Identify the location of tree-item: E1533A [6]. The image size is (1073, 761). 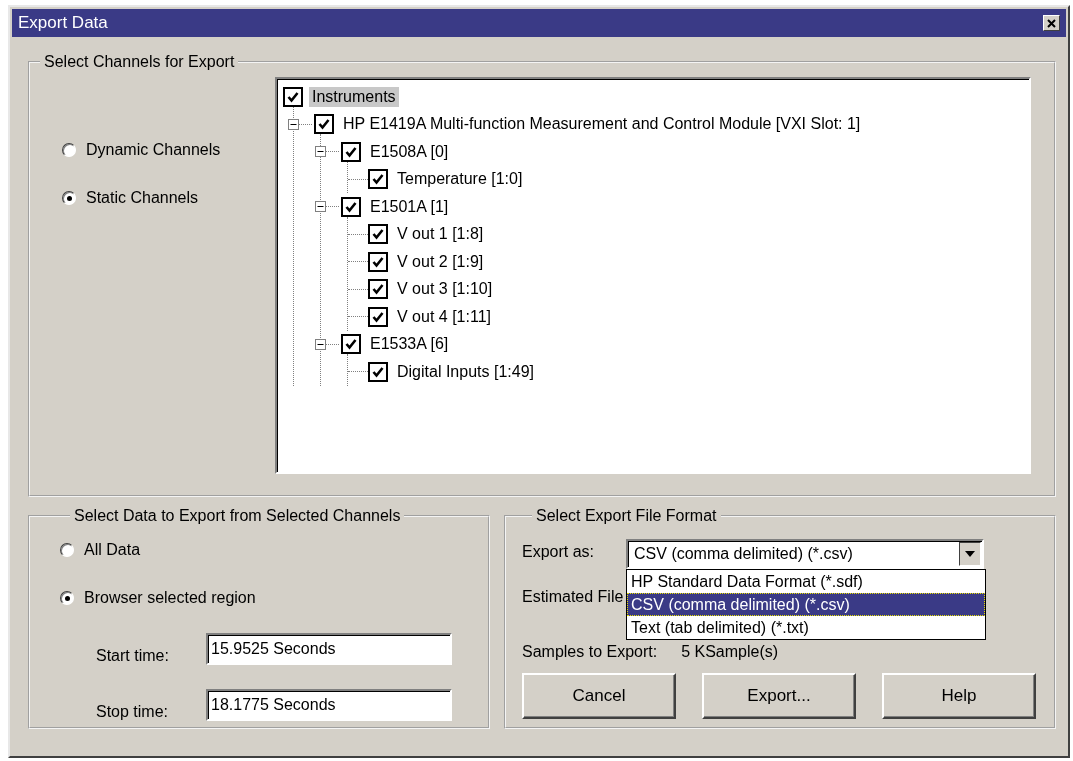
(409, 344).